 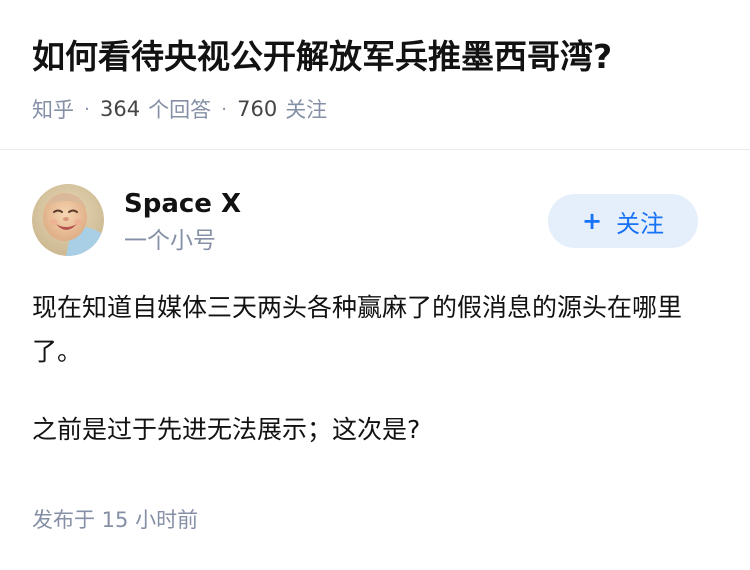 I want to click on publish-time: 发布于 15 小时前, so click(x=115, y=520).